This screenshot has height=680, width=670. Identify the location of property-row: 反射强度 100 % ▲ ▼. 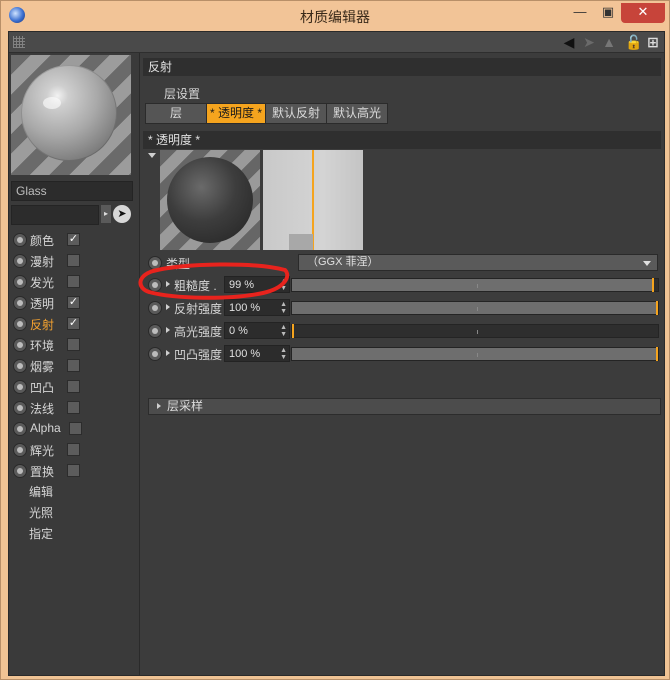
(406, 308).